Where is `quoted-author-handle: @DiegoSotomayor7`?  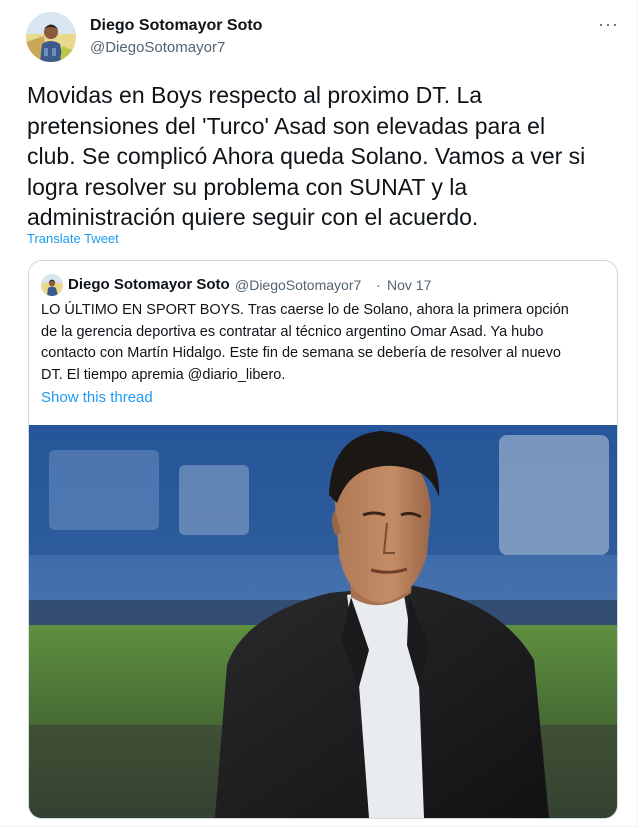
quoted-author-handle: @DiegoSotomayor7 is located at coordinates (298, 285).